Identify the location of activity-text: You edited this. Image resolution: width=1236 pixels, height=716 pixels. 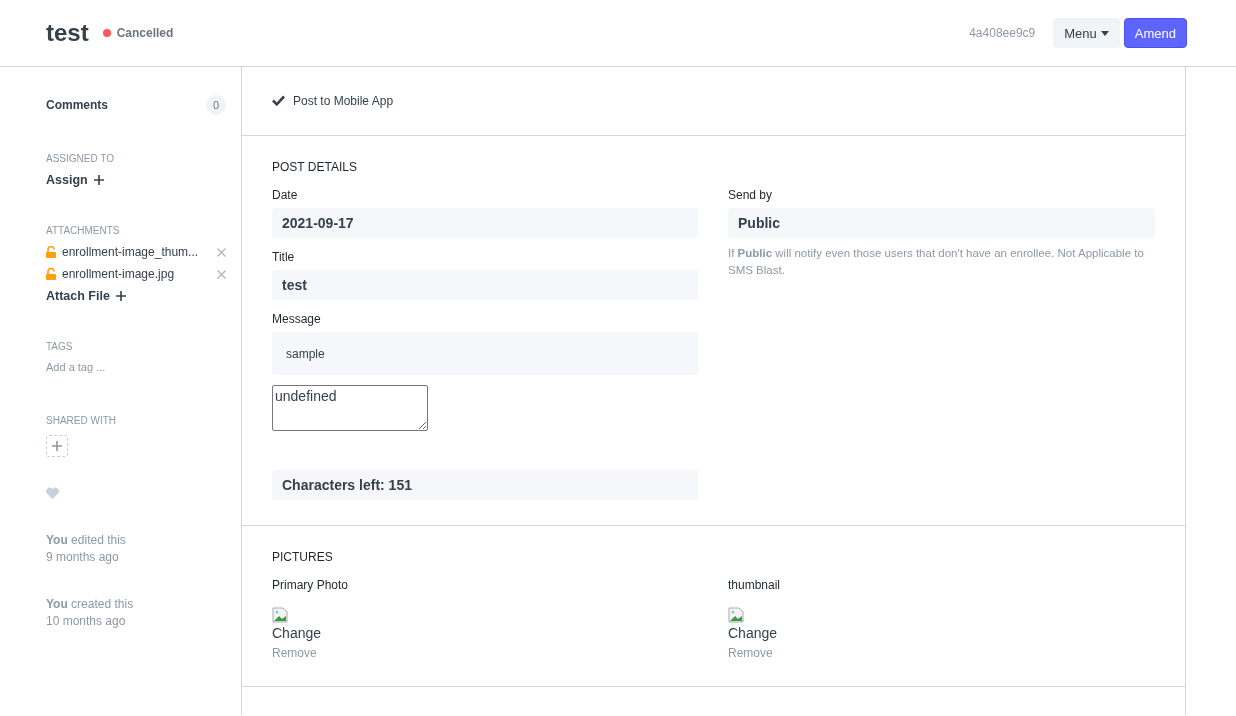
(86, 540).